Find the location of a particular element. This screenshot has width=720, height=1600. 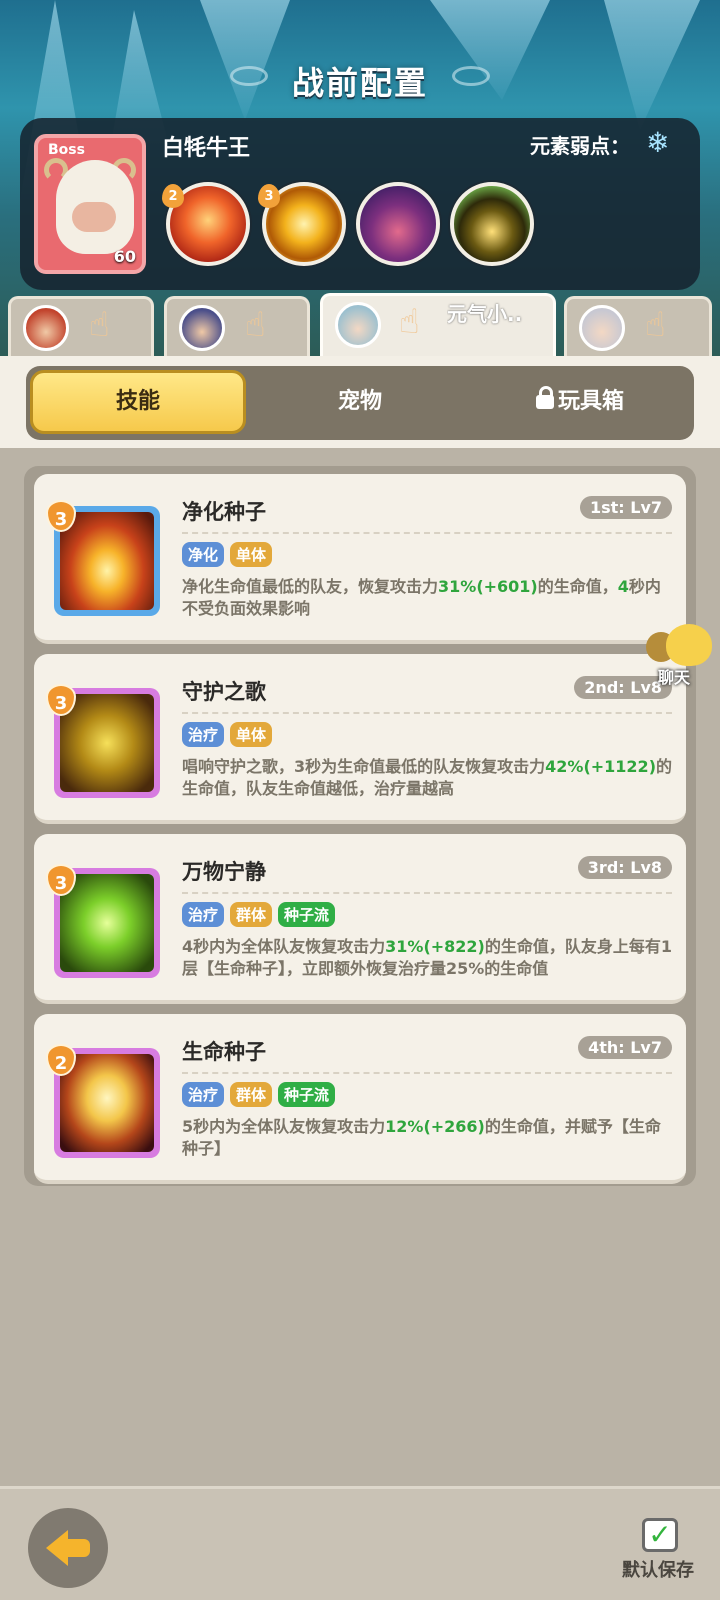

skill-name: 净化种子 is located at coordinates (224, 512).